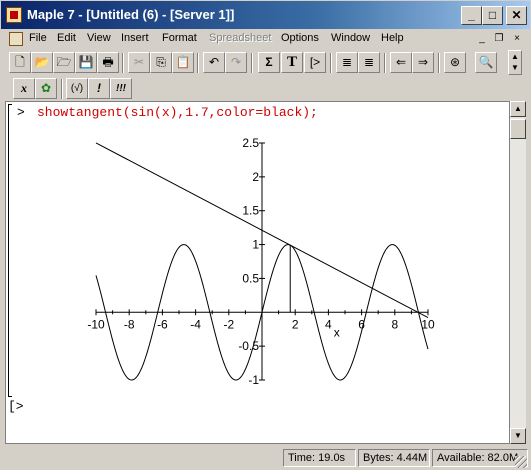 The width and height of the screenshot is (531, 470). I want to click on y-tick-label: -1, so click(253, 380).